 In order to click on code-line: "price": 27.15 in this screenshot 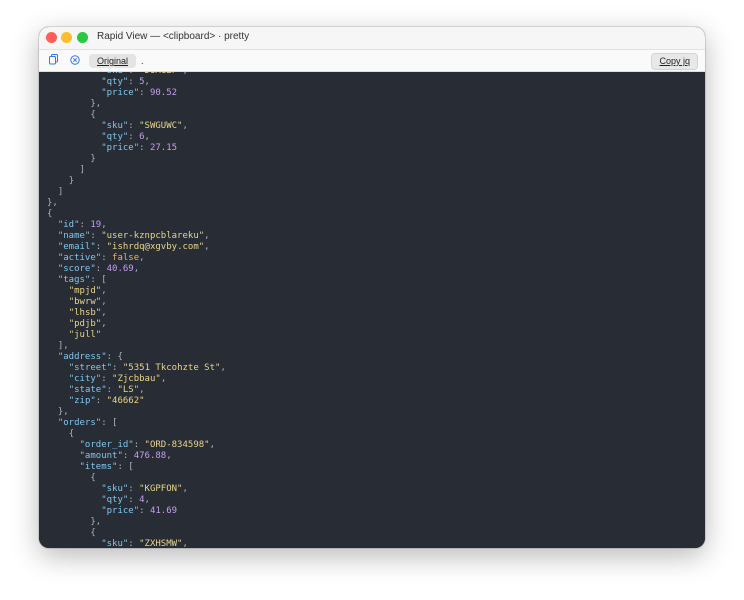, I will do `click(136, 148)`.